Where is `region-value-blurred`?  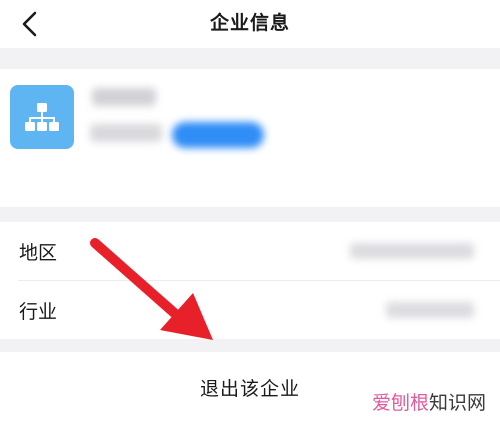
region-value-blurred is located at coordinates (412, 251).